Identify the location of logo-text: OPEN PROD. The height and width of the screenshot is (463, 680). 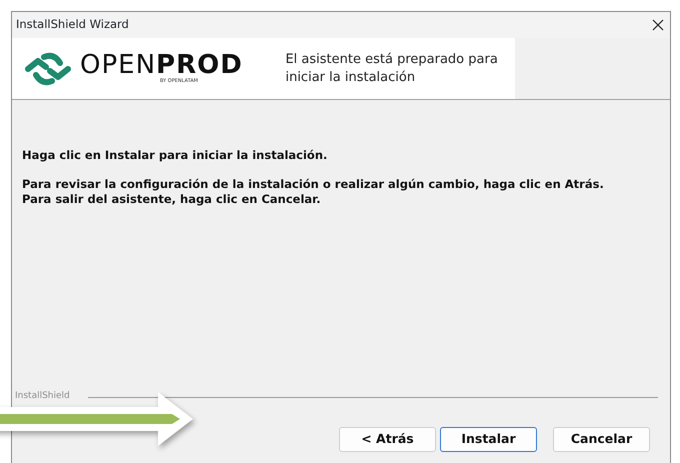
(161, 65).